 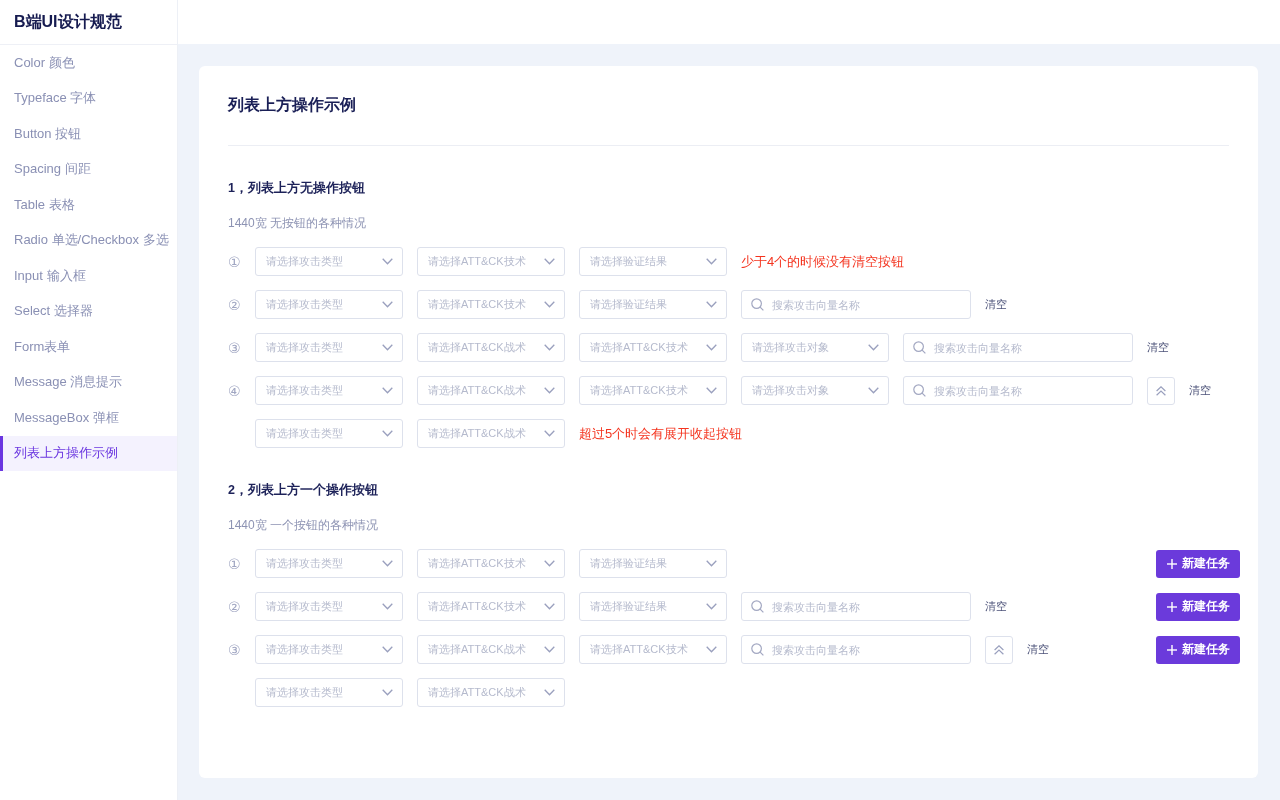 I want to click on sidebar-item: Input 输入框, so click(x=88, y=276).